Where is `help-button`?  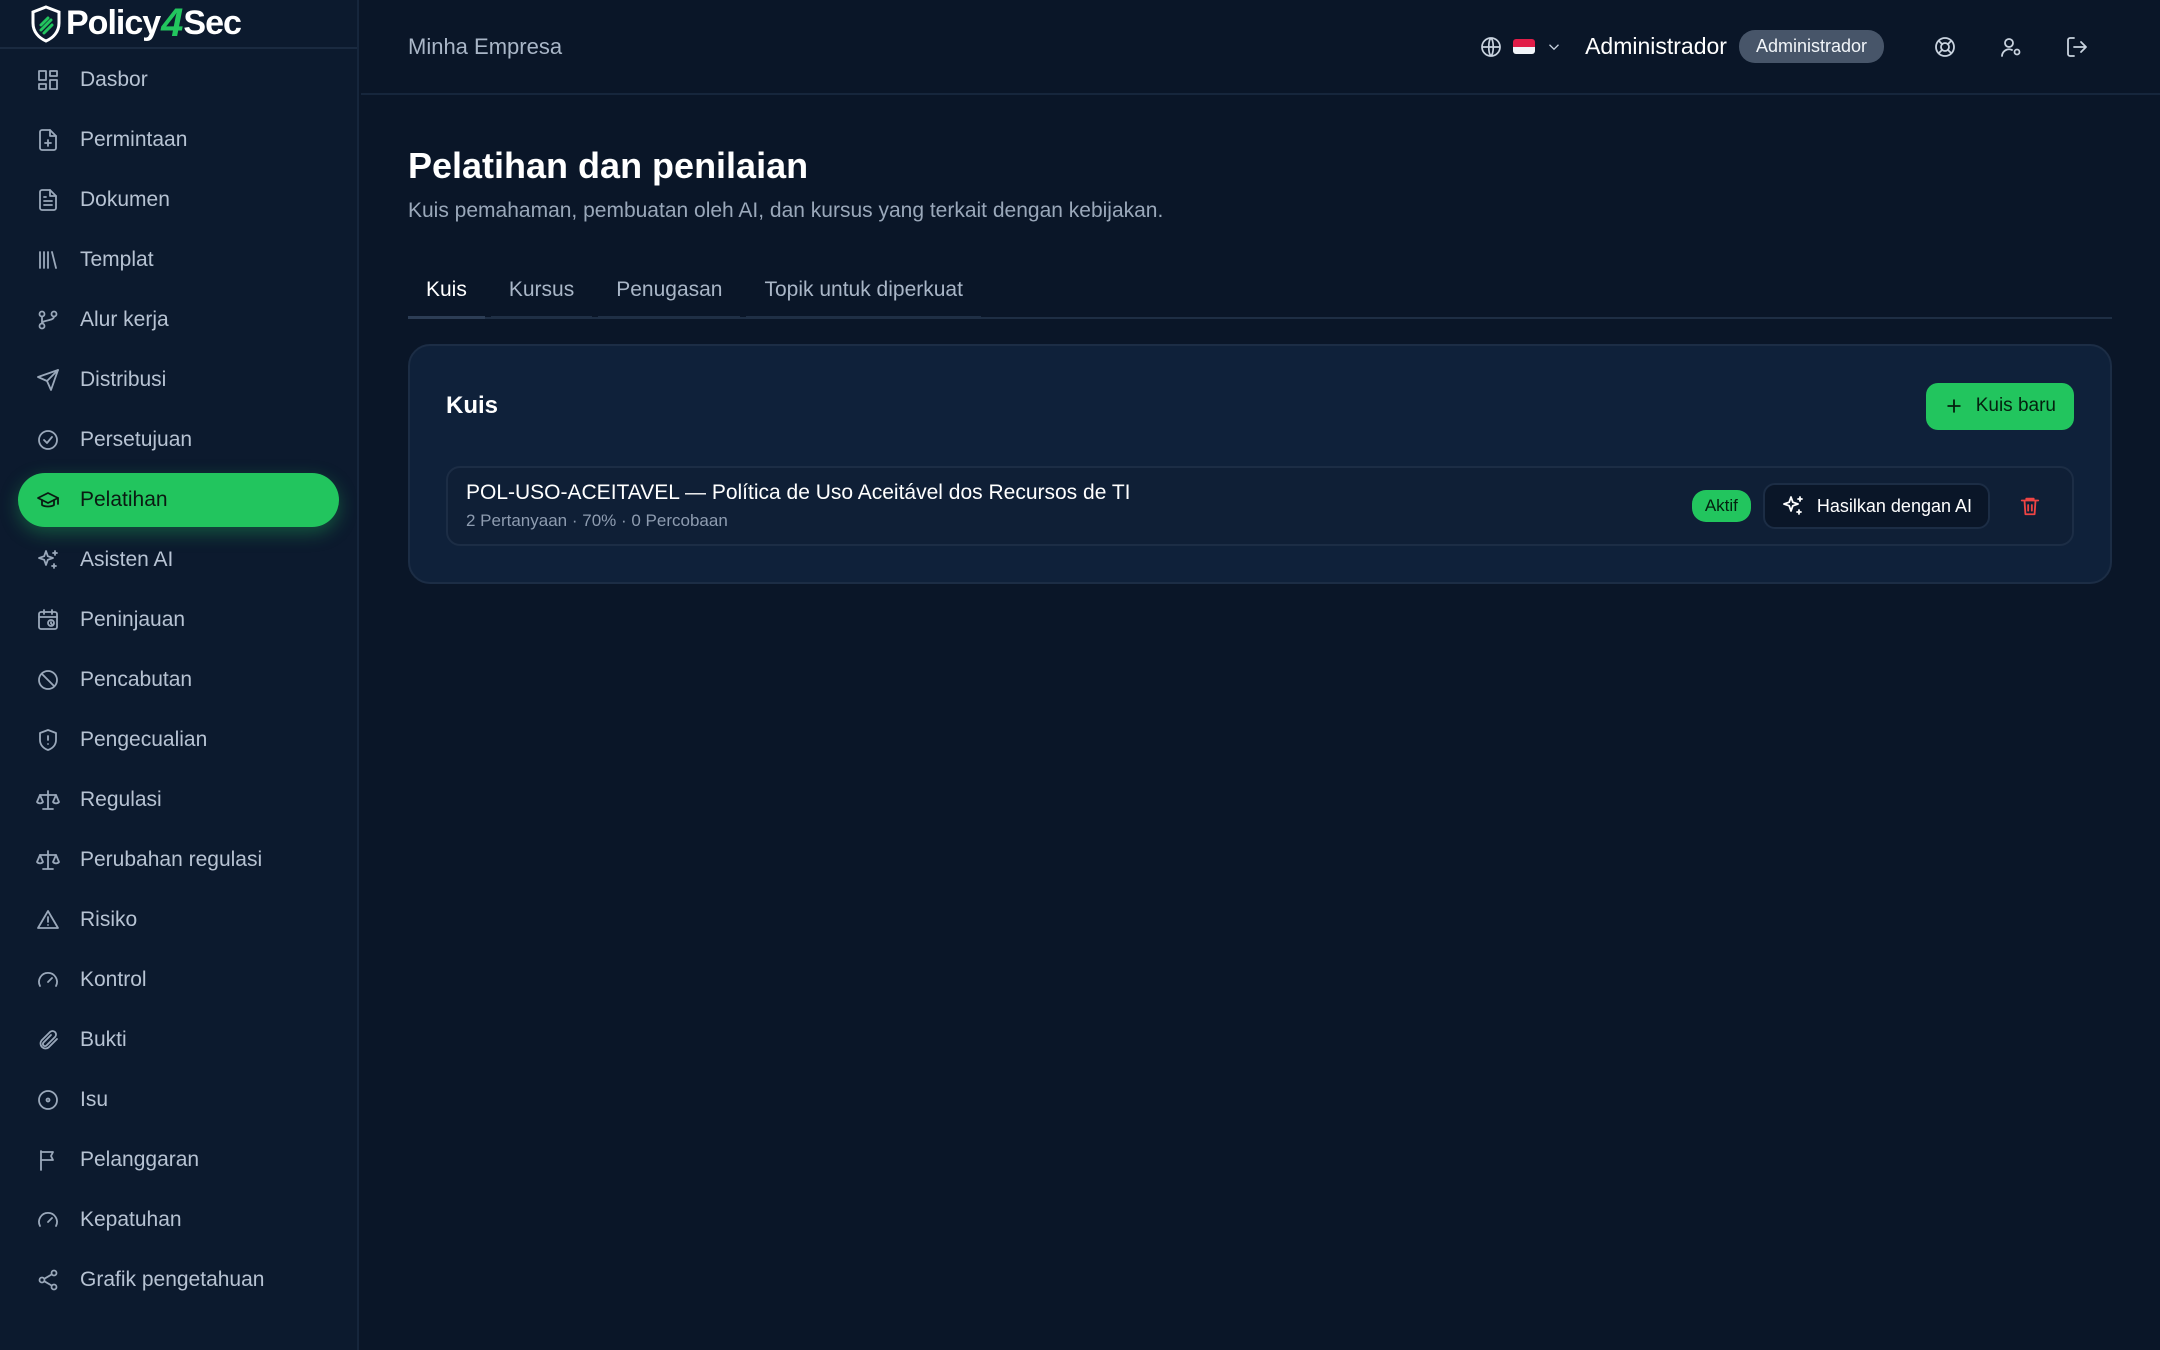 help-button is located at coordinates (1945, 47).